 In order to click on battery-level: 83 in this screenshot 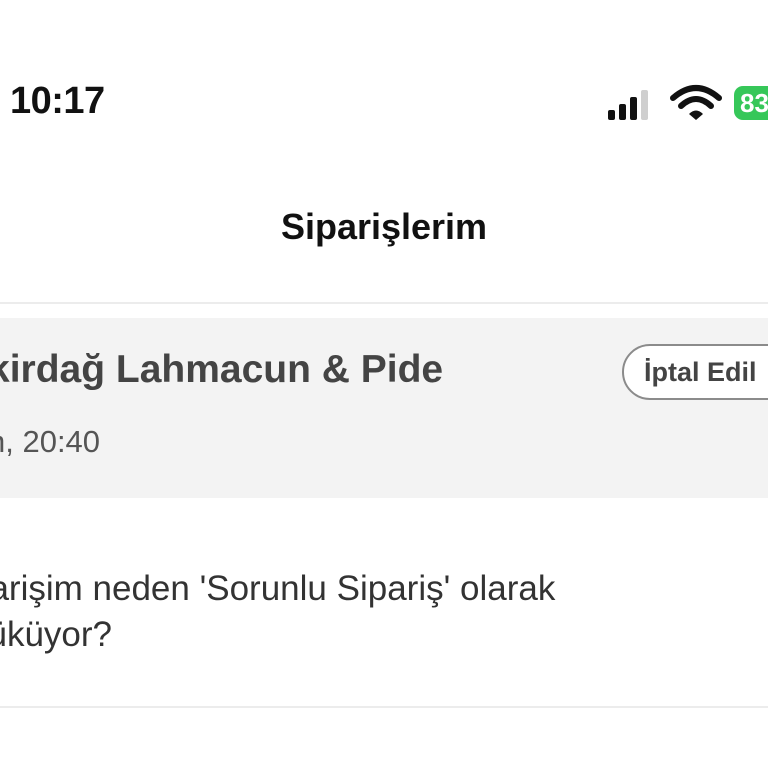, I will do `click(754, 103)`.